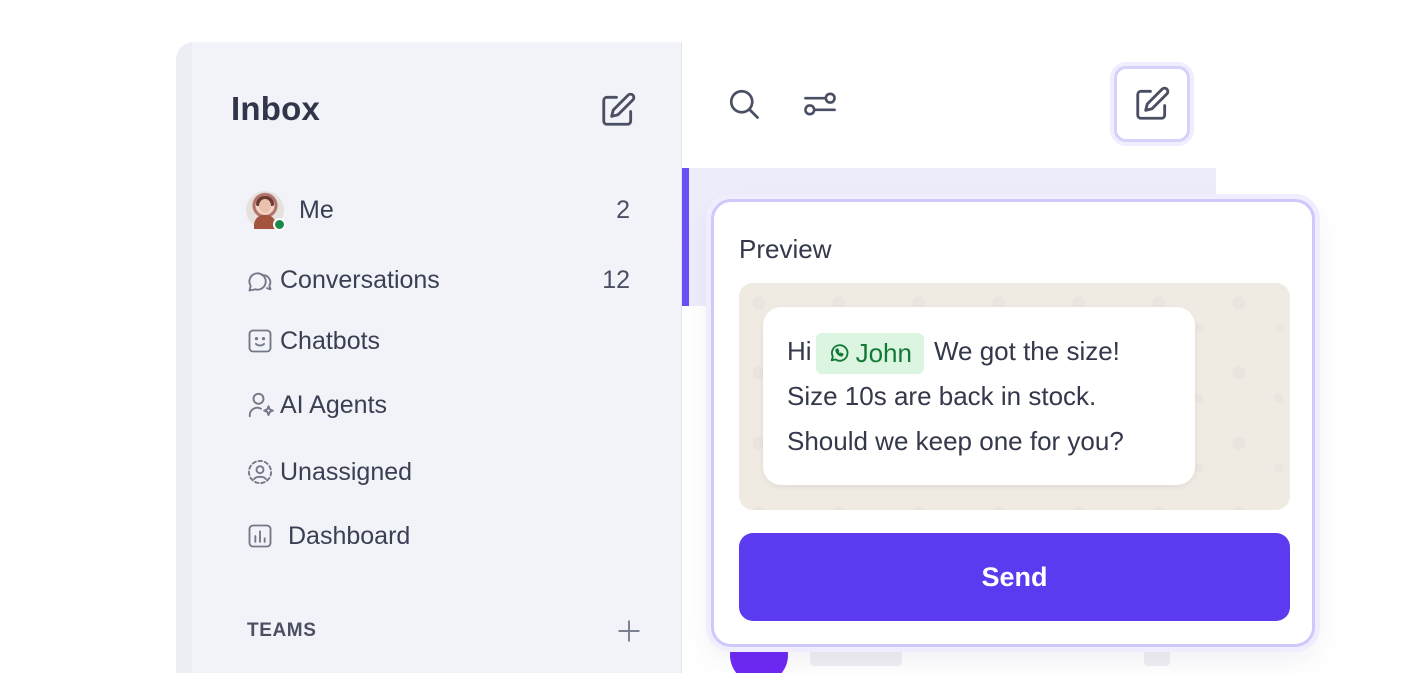  Describe the element at coordinates (623, 209) in the screenshot. I see `sidebar-item-count: 2` at that location.